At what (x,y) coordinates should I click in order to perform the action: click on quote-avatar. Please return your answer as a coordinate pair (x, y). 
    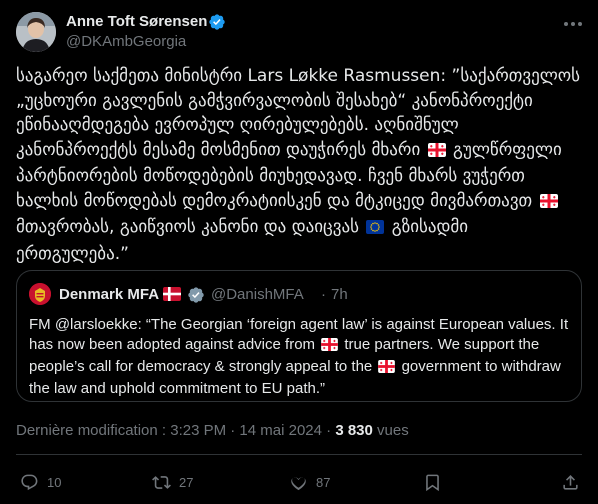
    Looking at the image, I should click on (40, 294).